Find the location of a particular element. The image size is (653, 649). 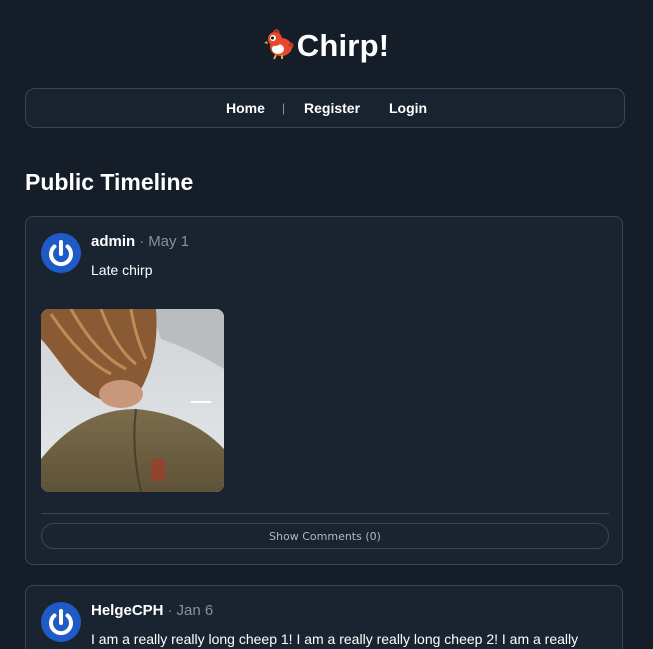

site-brand: Chirp! is located at coordinates (326, 48).